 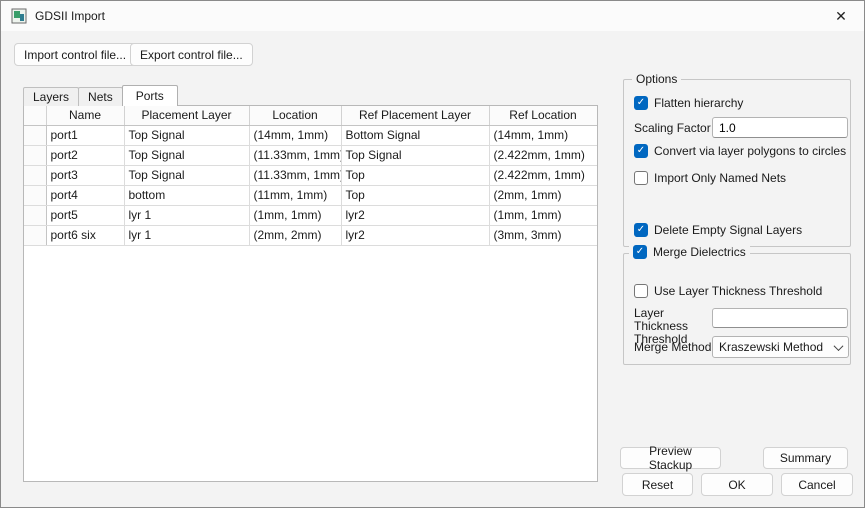 What do you see at coordinates (543, 235) in the screenshot?
I see `table-cell: (3mm, 3mm)` at bounding box center [543, 235].